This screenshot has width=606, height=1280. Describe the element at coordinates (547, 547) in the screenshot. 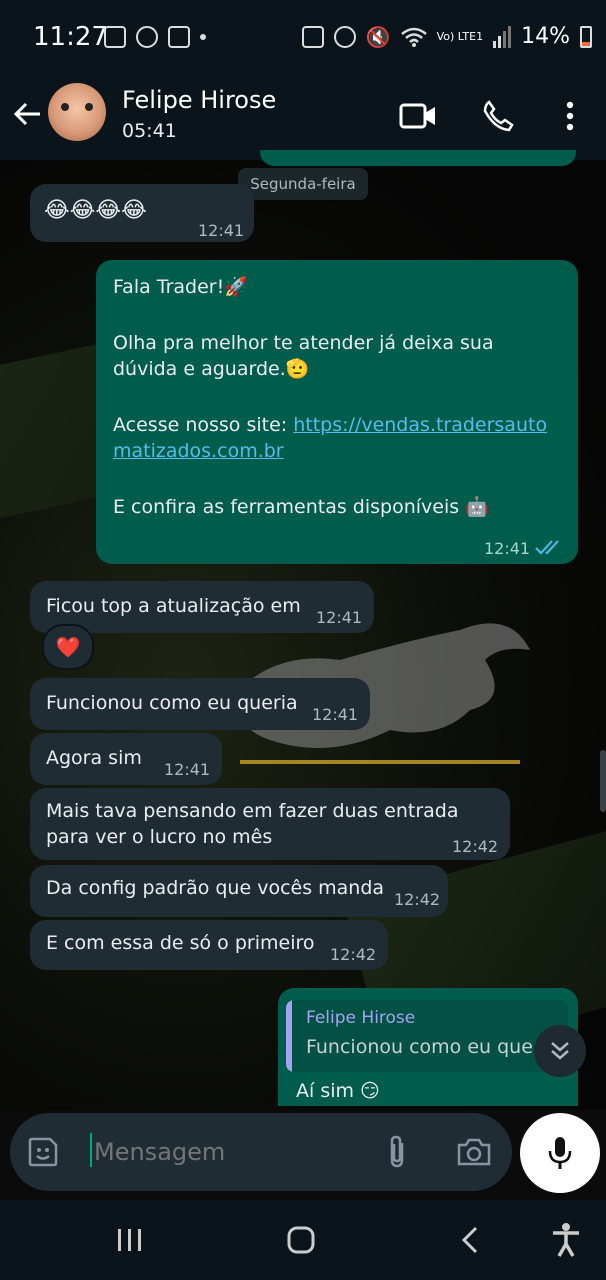

I see `read-ticks-icon` at that location.